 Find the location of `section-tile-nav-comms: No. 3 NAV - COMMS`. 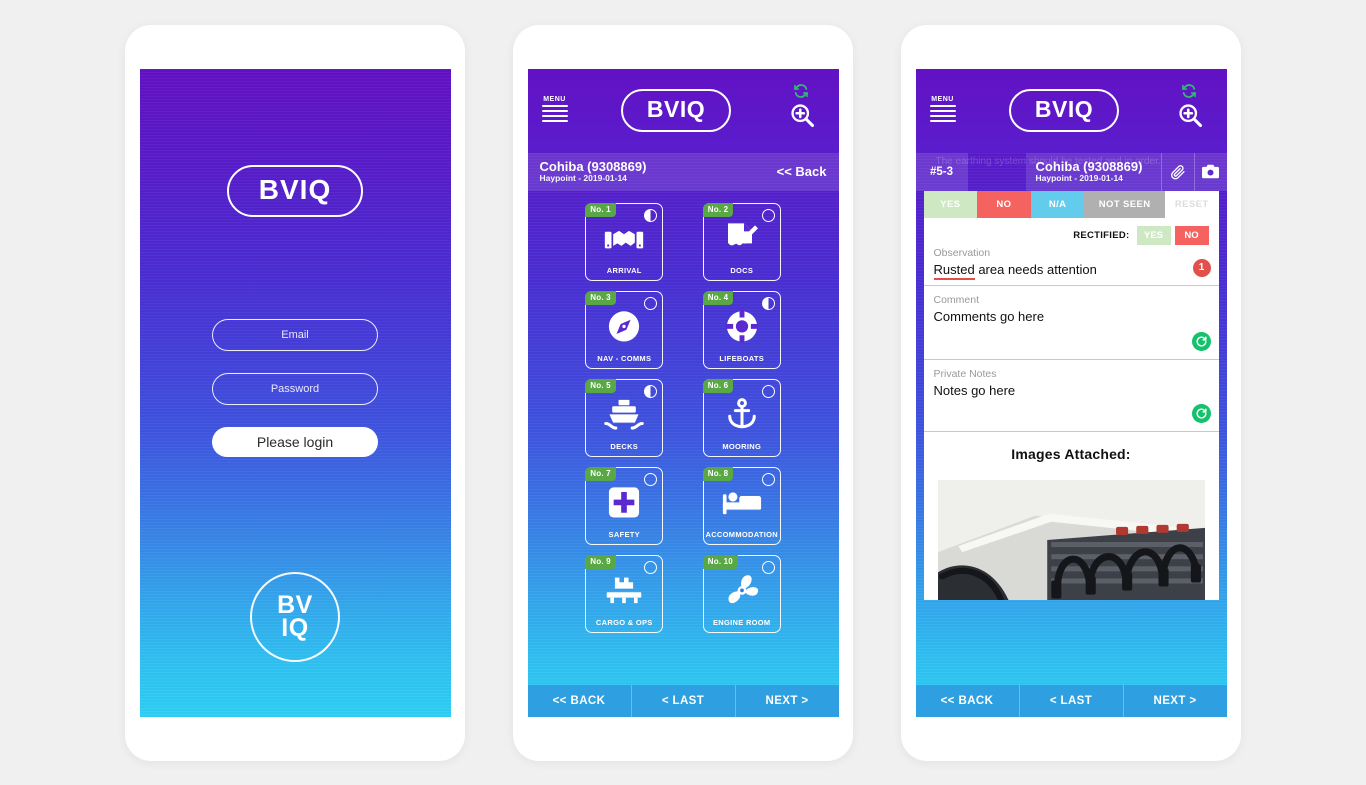

section-tile-nav-comms: No. 3 NAV - COMMS is located at coordinates (624, 329).